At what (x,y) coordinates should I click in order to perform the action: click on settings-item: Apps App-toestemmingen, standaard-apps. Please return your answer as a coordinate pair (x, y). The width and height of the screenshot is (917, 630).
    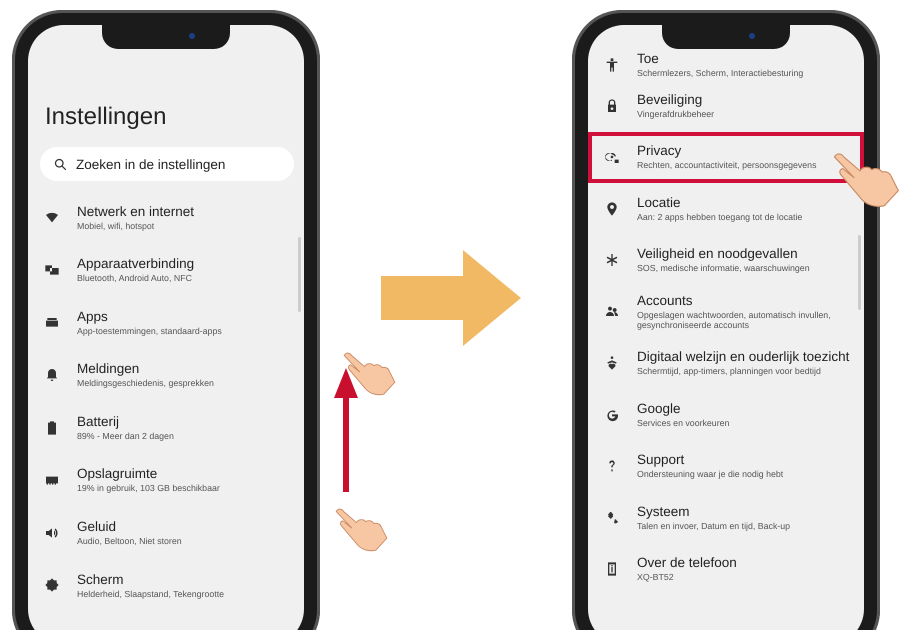
    Looking at the image, I should click on (166, 322).